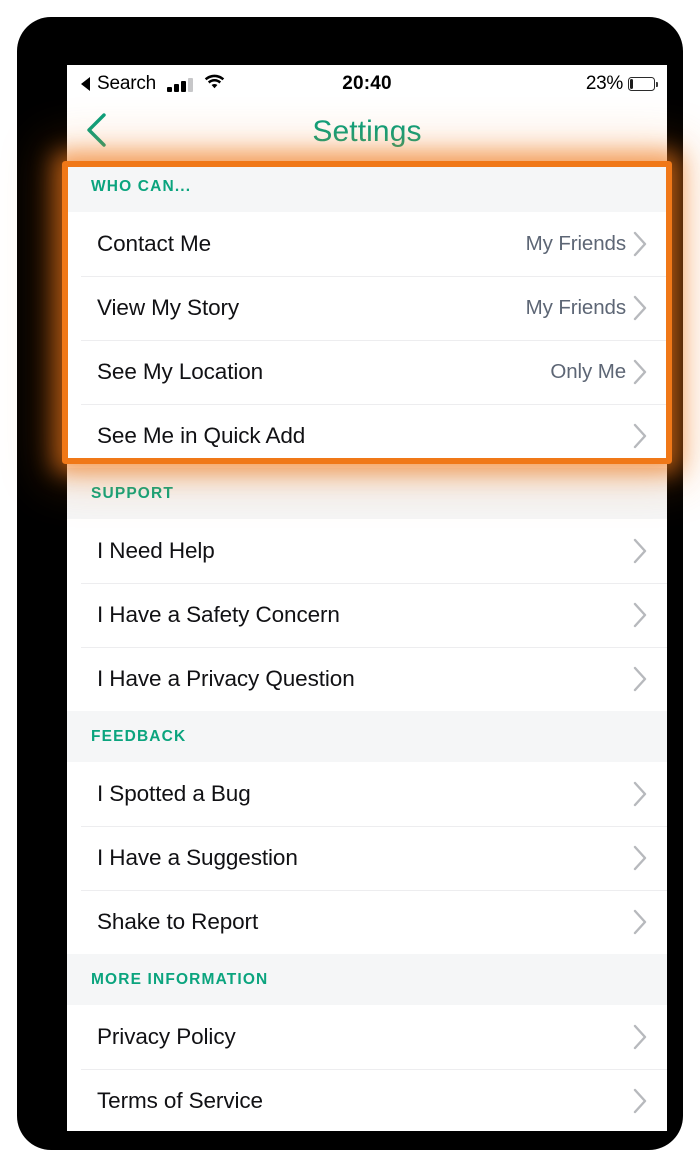  Describe the element at coordinates (174, 793) in the screenshot. I see `settings-row-label: I Spotted a Bug` at that location.